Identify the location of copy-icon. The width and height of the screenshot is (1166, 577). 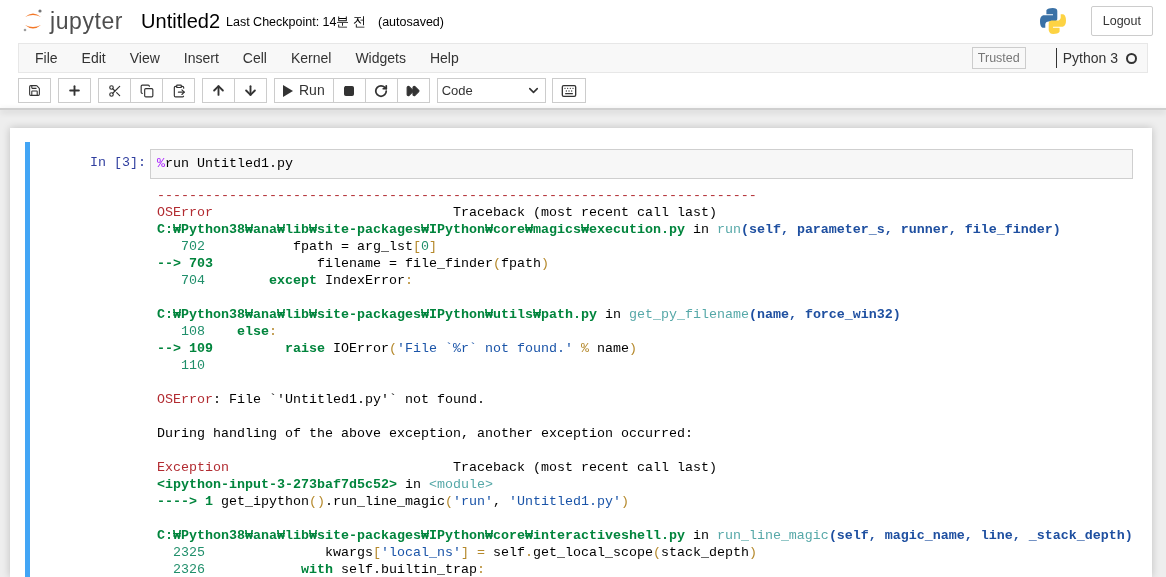
(146, 90).